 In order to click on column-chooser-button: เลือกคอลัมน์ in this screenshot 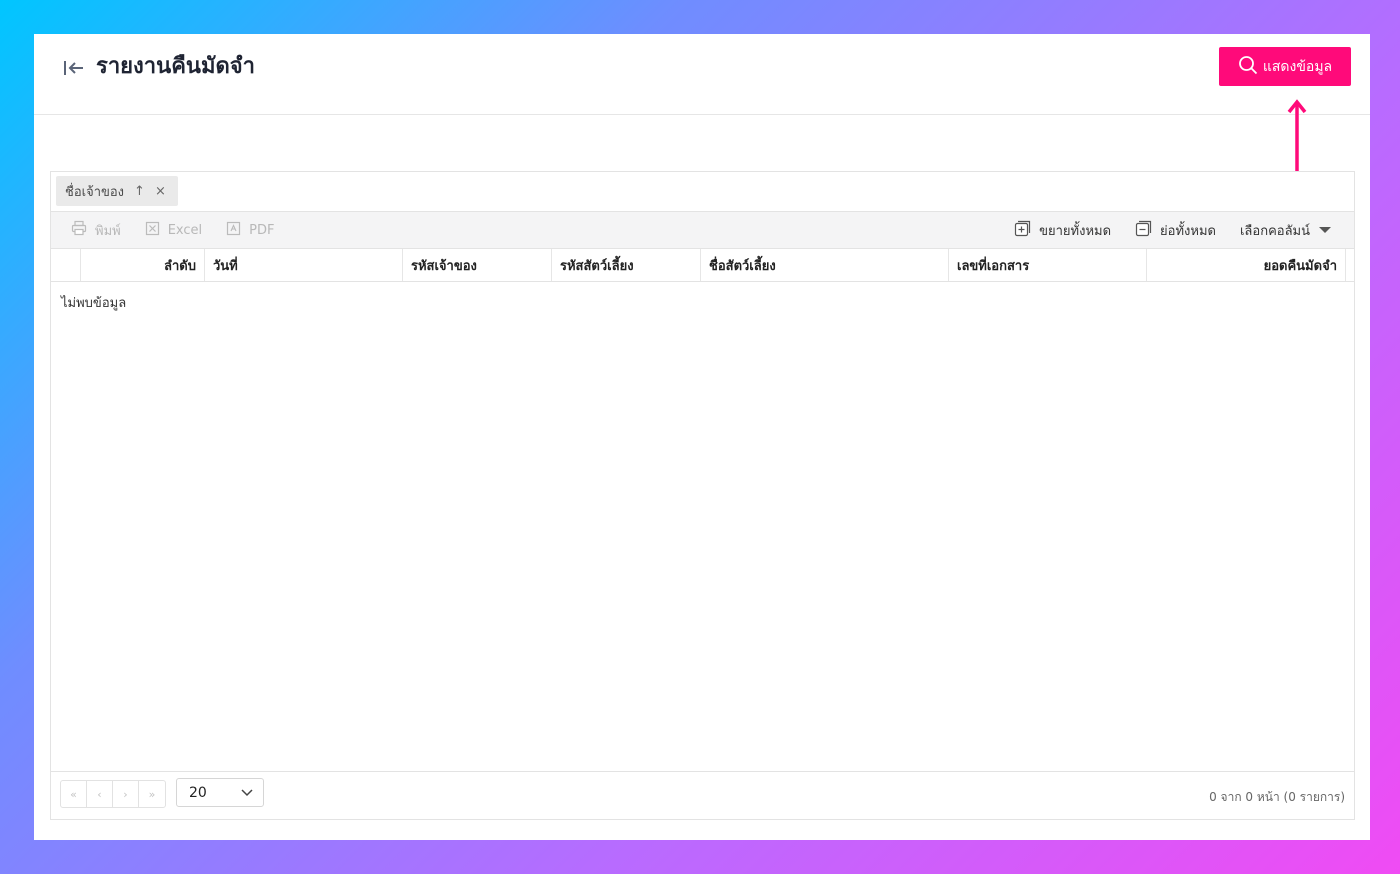, I will do `click(1286, 230)`.